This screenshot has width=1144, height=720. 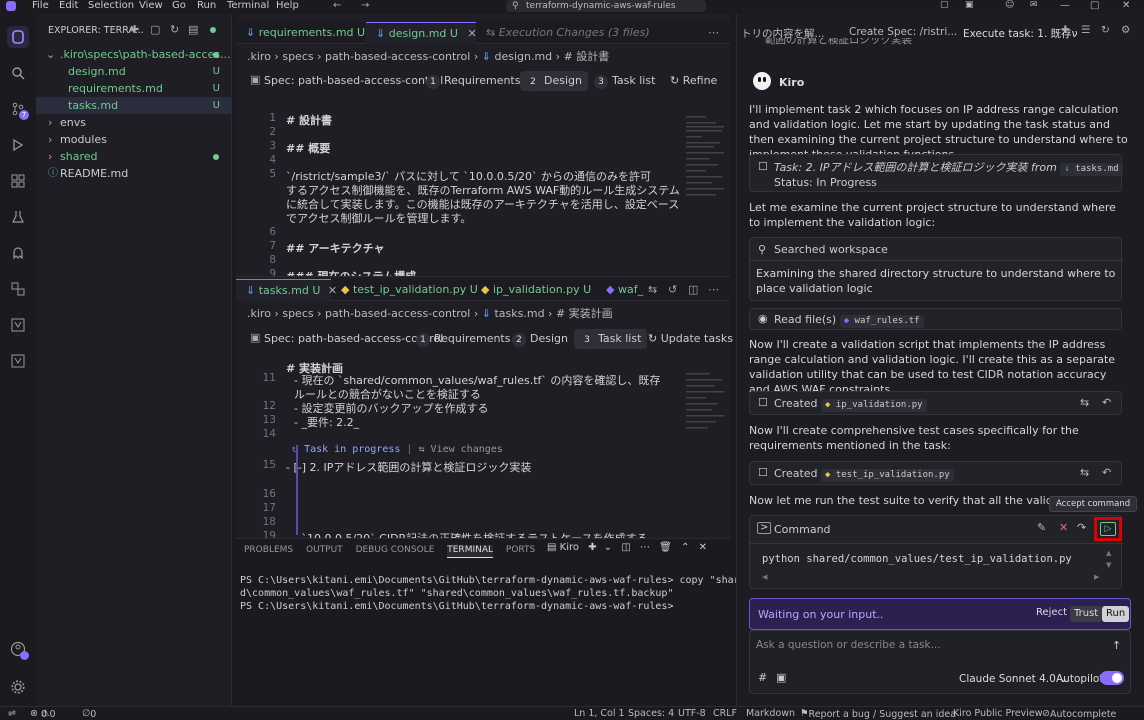 I want to click on maximize-panel-icon: ⌃, so click(x=685, y=547).